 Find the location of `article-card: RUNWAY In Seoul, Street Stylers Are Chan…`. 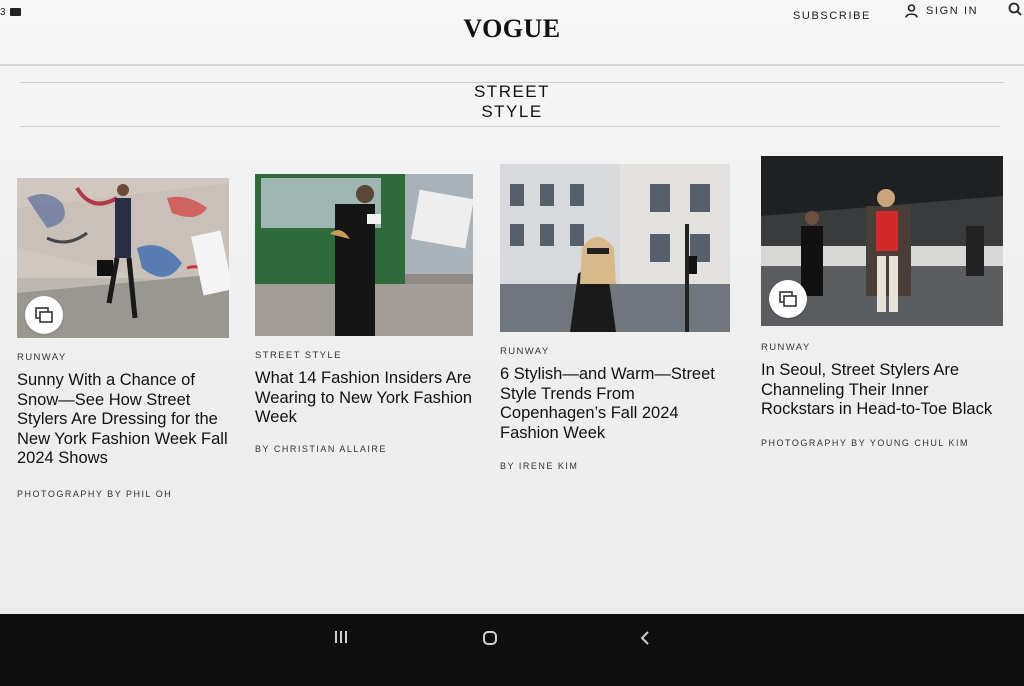

article-card: RUNWAY In Seoul, Street Stylers Are Chan… is located at coordinates (882, 303).